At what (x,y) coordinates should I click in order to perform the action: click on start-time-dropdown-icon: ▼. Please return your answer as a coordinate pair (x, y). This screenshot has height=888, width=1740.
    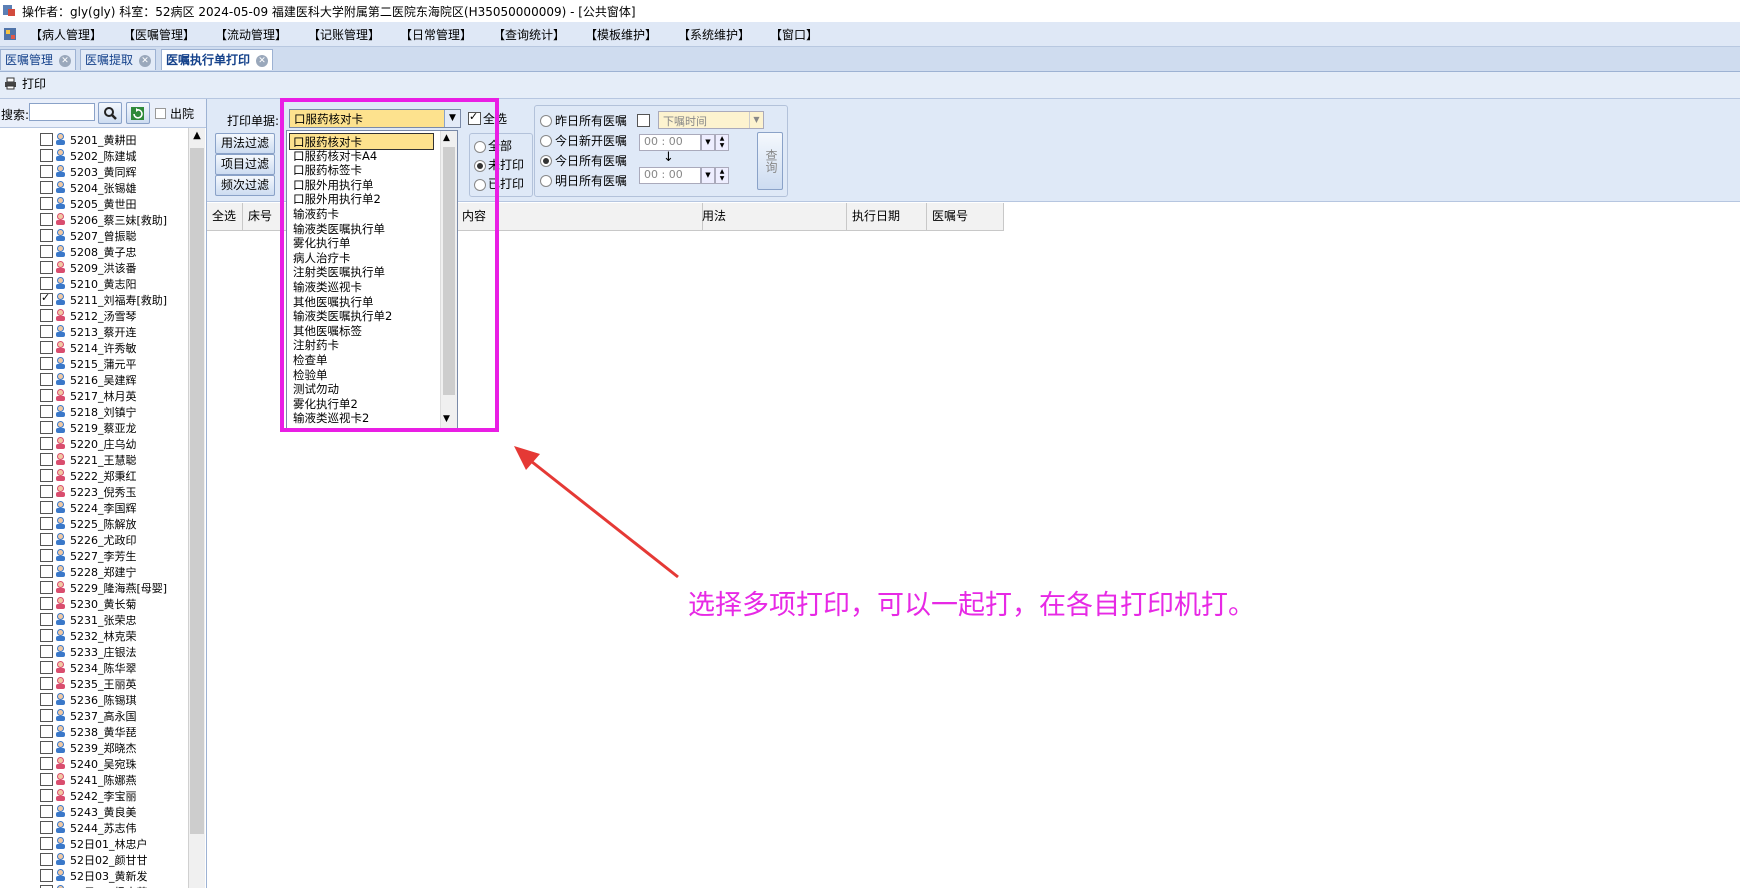
    Looking at the image, I should click on (708, 142).